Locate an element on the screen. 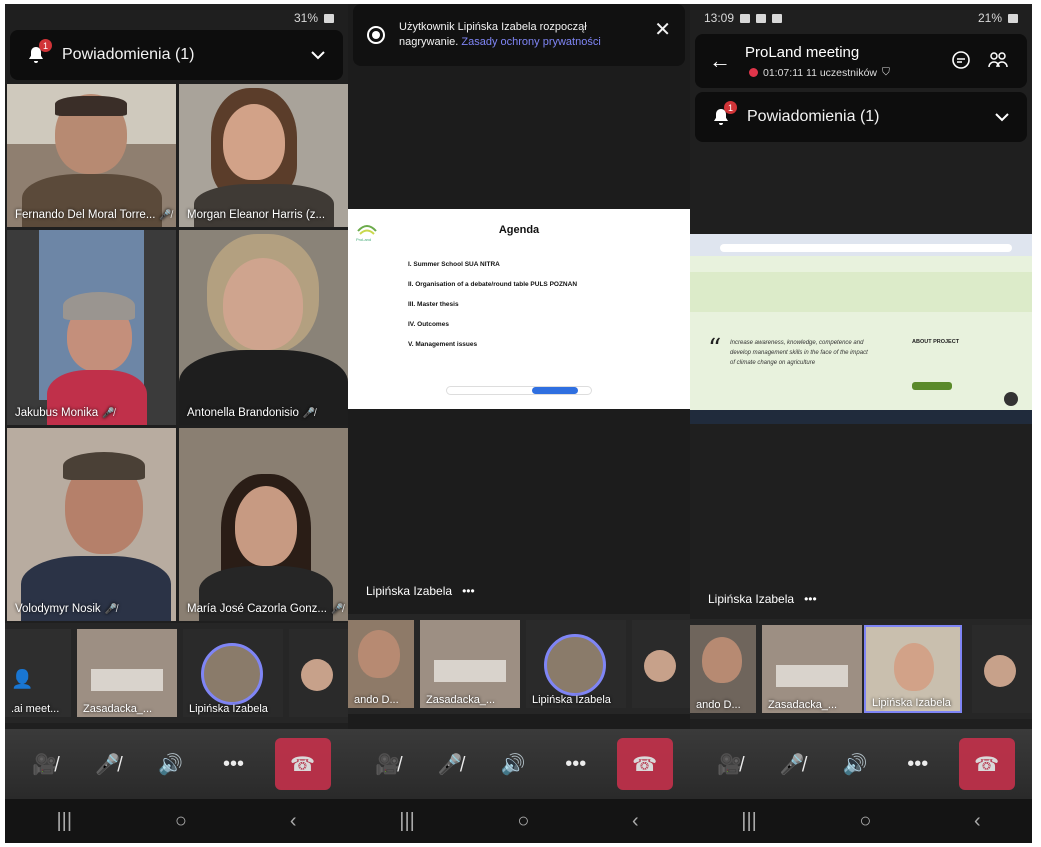 Image resolution: width=1041 pixels, height=847 pixels. participant-strip: ando D... Zasadacka_... Lipińska Izabela is located at coordinates (861, 669).